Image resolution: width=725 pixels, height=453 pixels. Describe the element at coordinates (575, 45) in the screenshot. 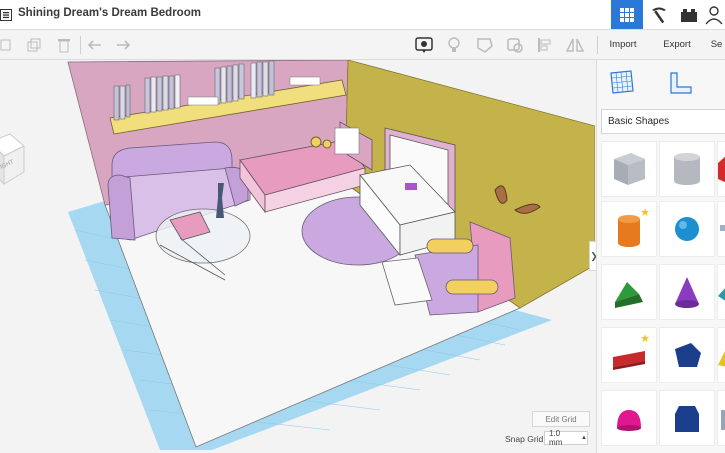

I see `mirror-icon` at that location.